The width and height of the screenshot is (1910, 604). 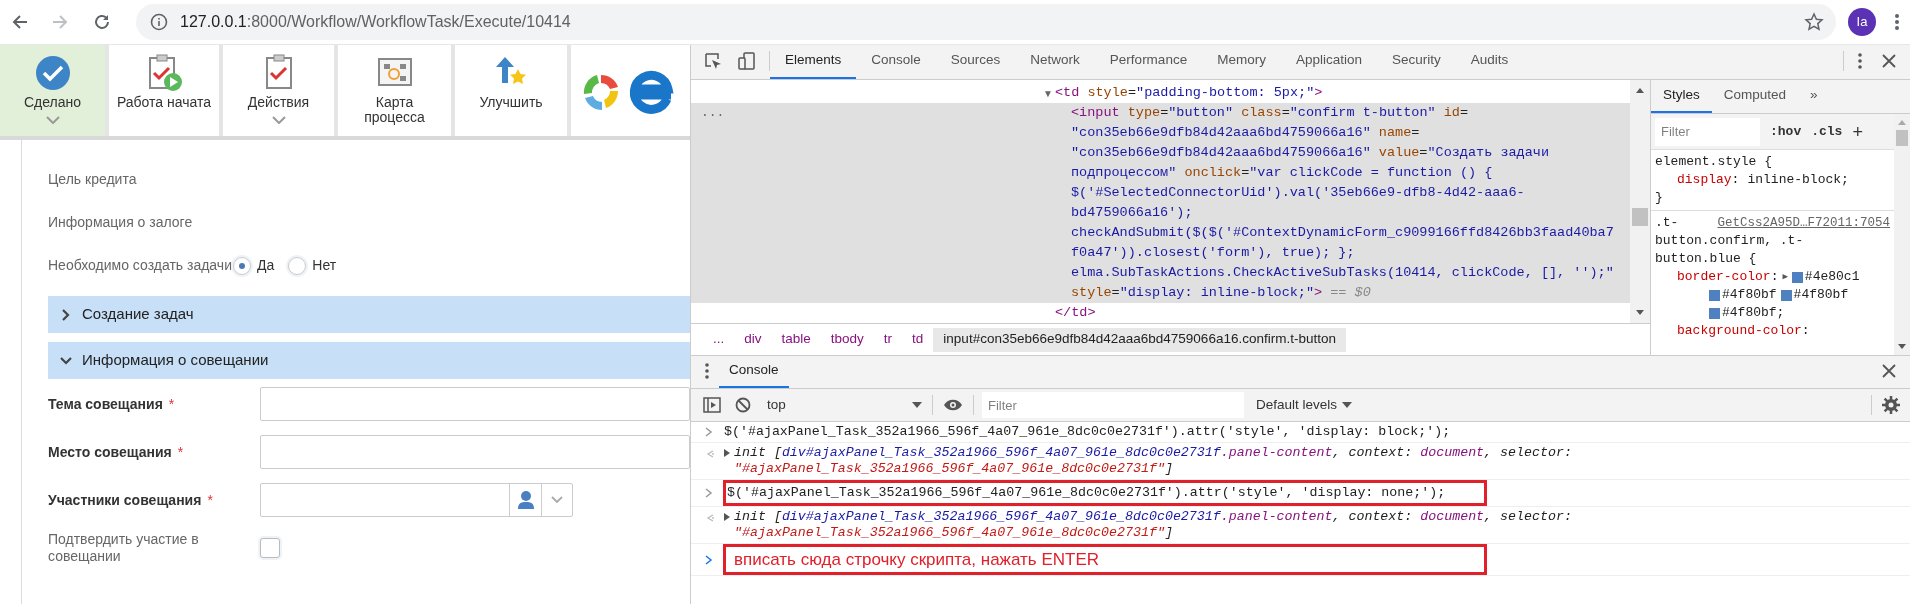 What do you see at coordinates (1714, 162) in the screenshot?
I see `css-selector: element.style {` at bounding box center [1714, 162].